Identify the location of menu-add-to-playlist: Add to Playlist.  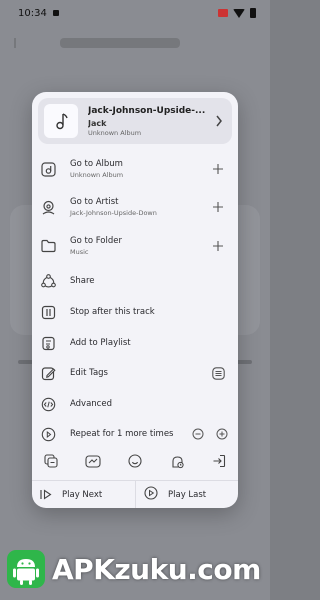
(135, 343).